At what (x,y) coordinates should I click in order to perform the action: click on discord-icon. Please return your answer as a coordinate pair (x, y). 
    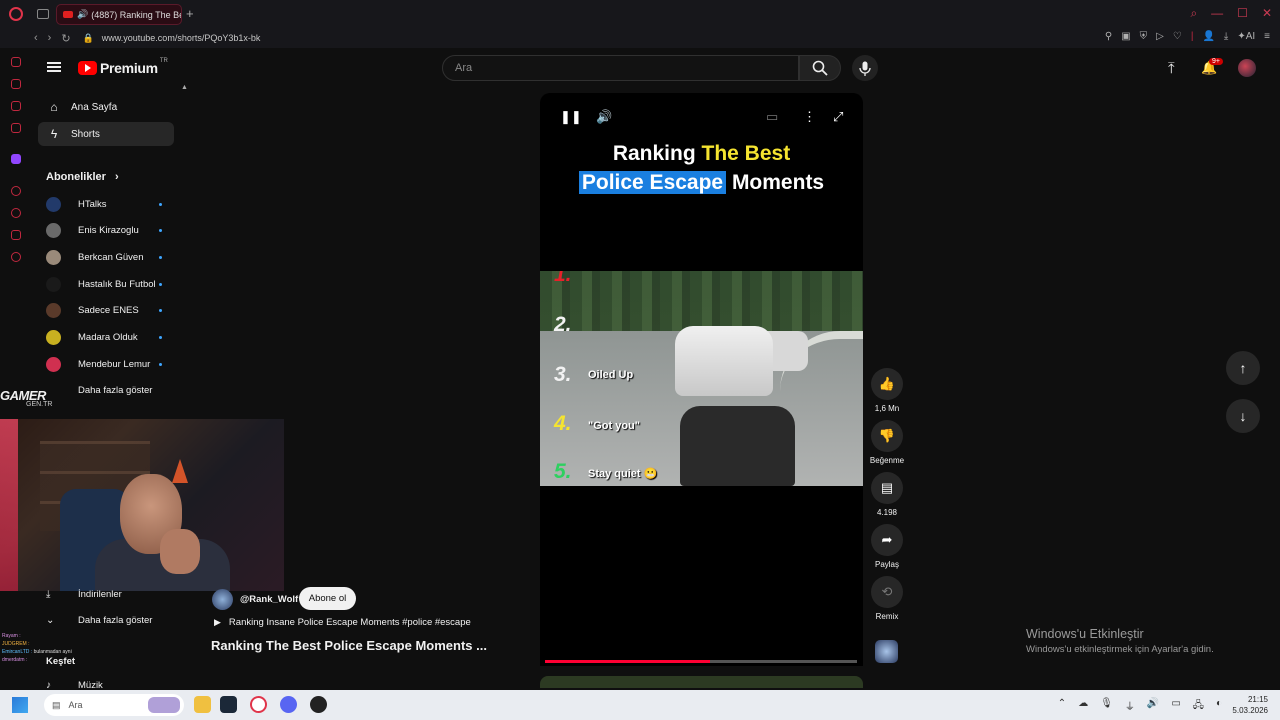
    Looking at the image, I should click on (288, 704).